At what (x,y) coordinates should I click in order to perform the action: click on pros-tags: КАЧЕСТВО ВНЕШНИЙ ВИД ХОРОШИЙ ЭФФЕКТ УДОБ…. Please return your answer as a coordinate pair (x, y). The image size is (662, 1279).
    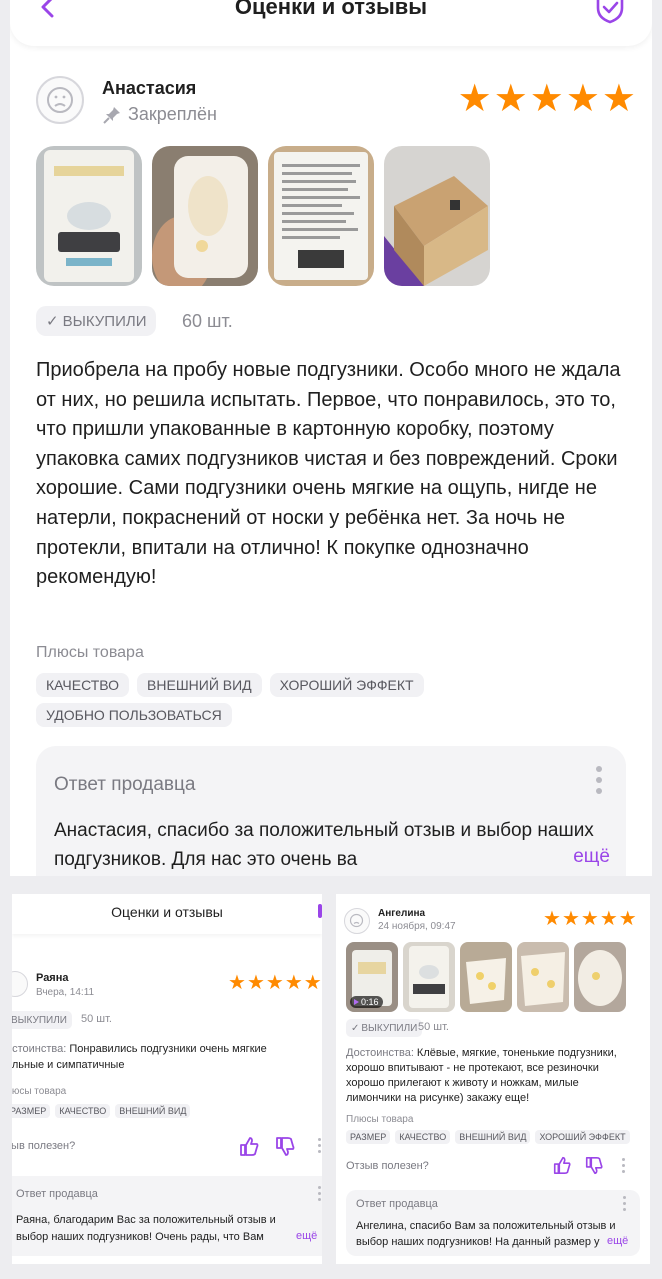
    Looking at the image, I should click on (316, 700).